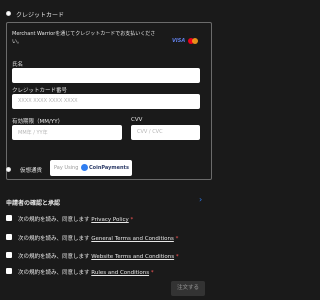 The height and width of the screenshot is (300, 320). I want to click on website-terms-link: Website Terms and Conditions, so click(132, 257).